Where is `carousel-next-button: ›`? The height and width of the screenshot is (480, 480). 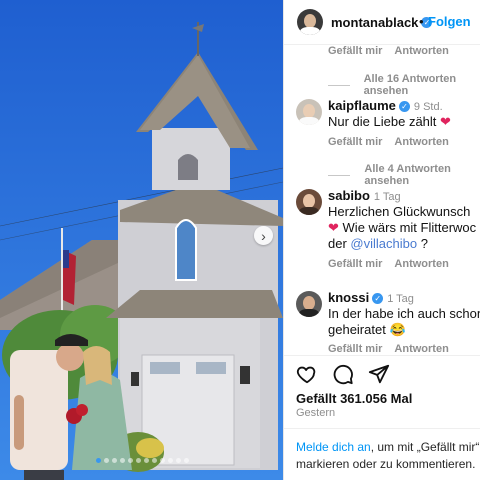
carousel-next-button: › is located at coordinates (263, 235).